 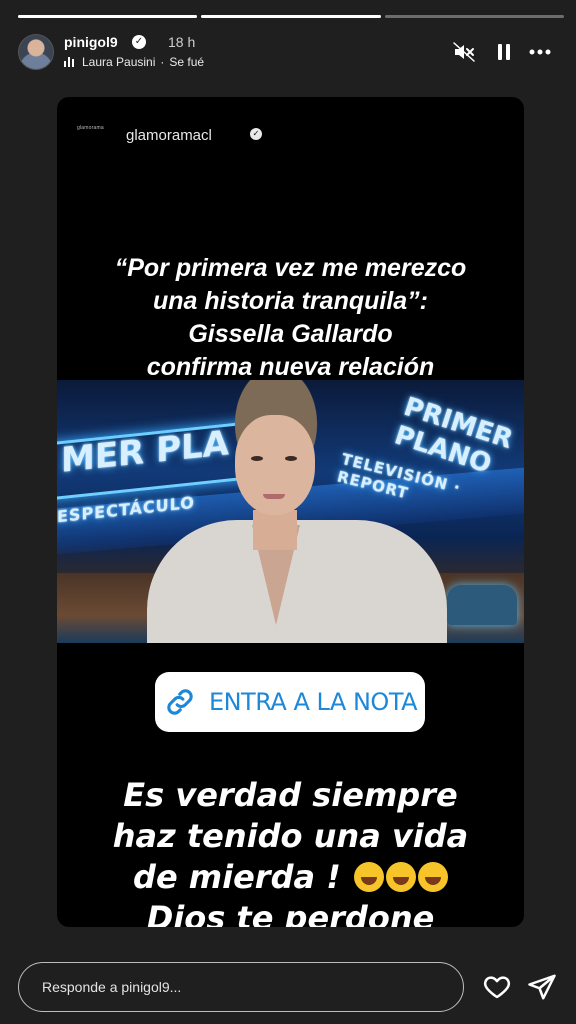 What do you see at coordinates (290, 301) in the screenshot?
I see `headline-line: una historia tranquila”:` at bounding box center [290, 301].